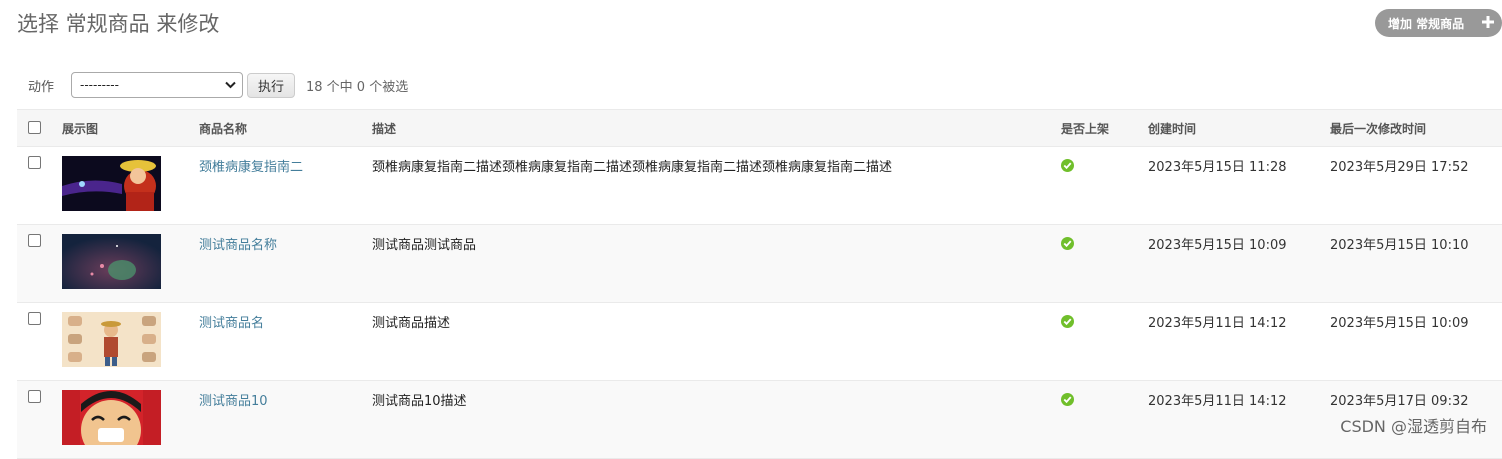 The height and width of the screenshot is (459, 1502). Describe the element at coordinates (424, 245) in the screenshot. I see `product-description: 测试商品测试商品` at that location.